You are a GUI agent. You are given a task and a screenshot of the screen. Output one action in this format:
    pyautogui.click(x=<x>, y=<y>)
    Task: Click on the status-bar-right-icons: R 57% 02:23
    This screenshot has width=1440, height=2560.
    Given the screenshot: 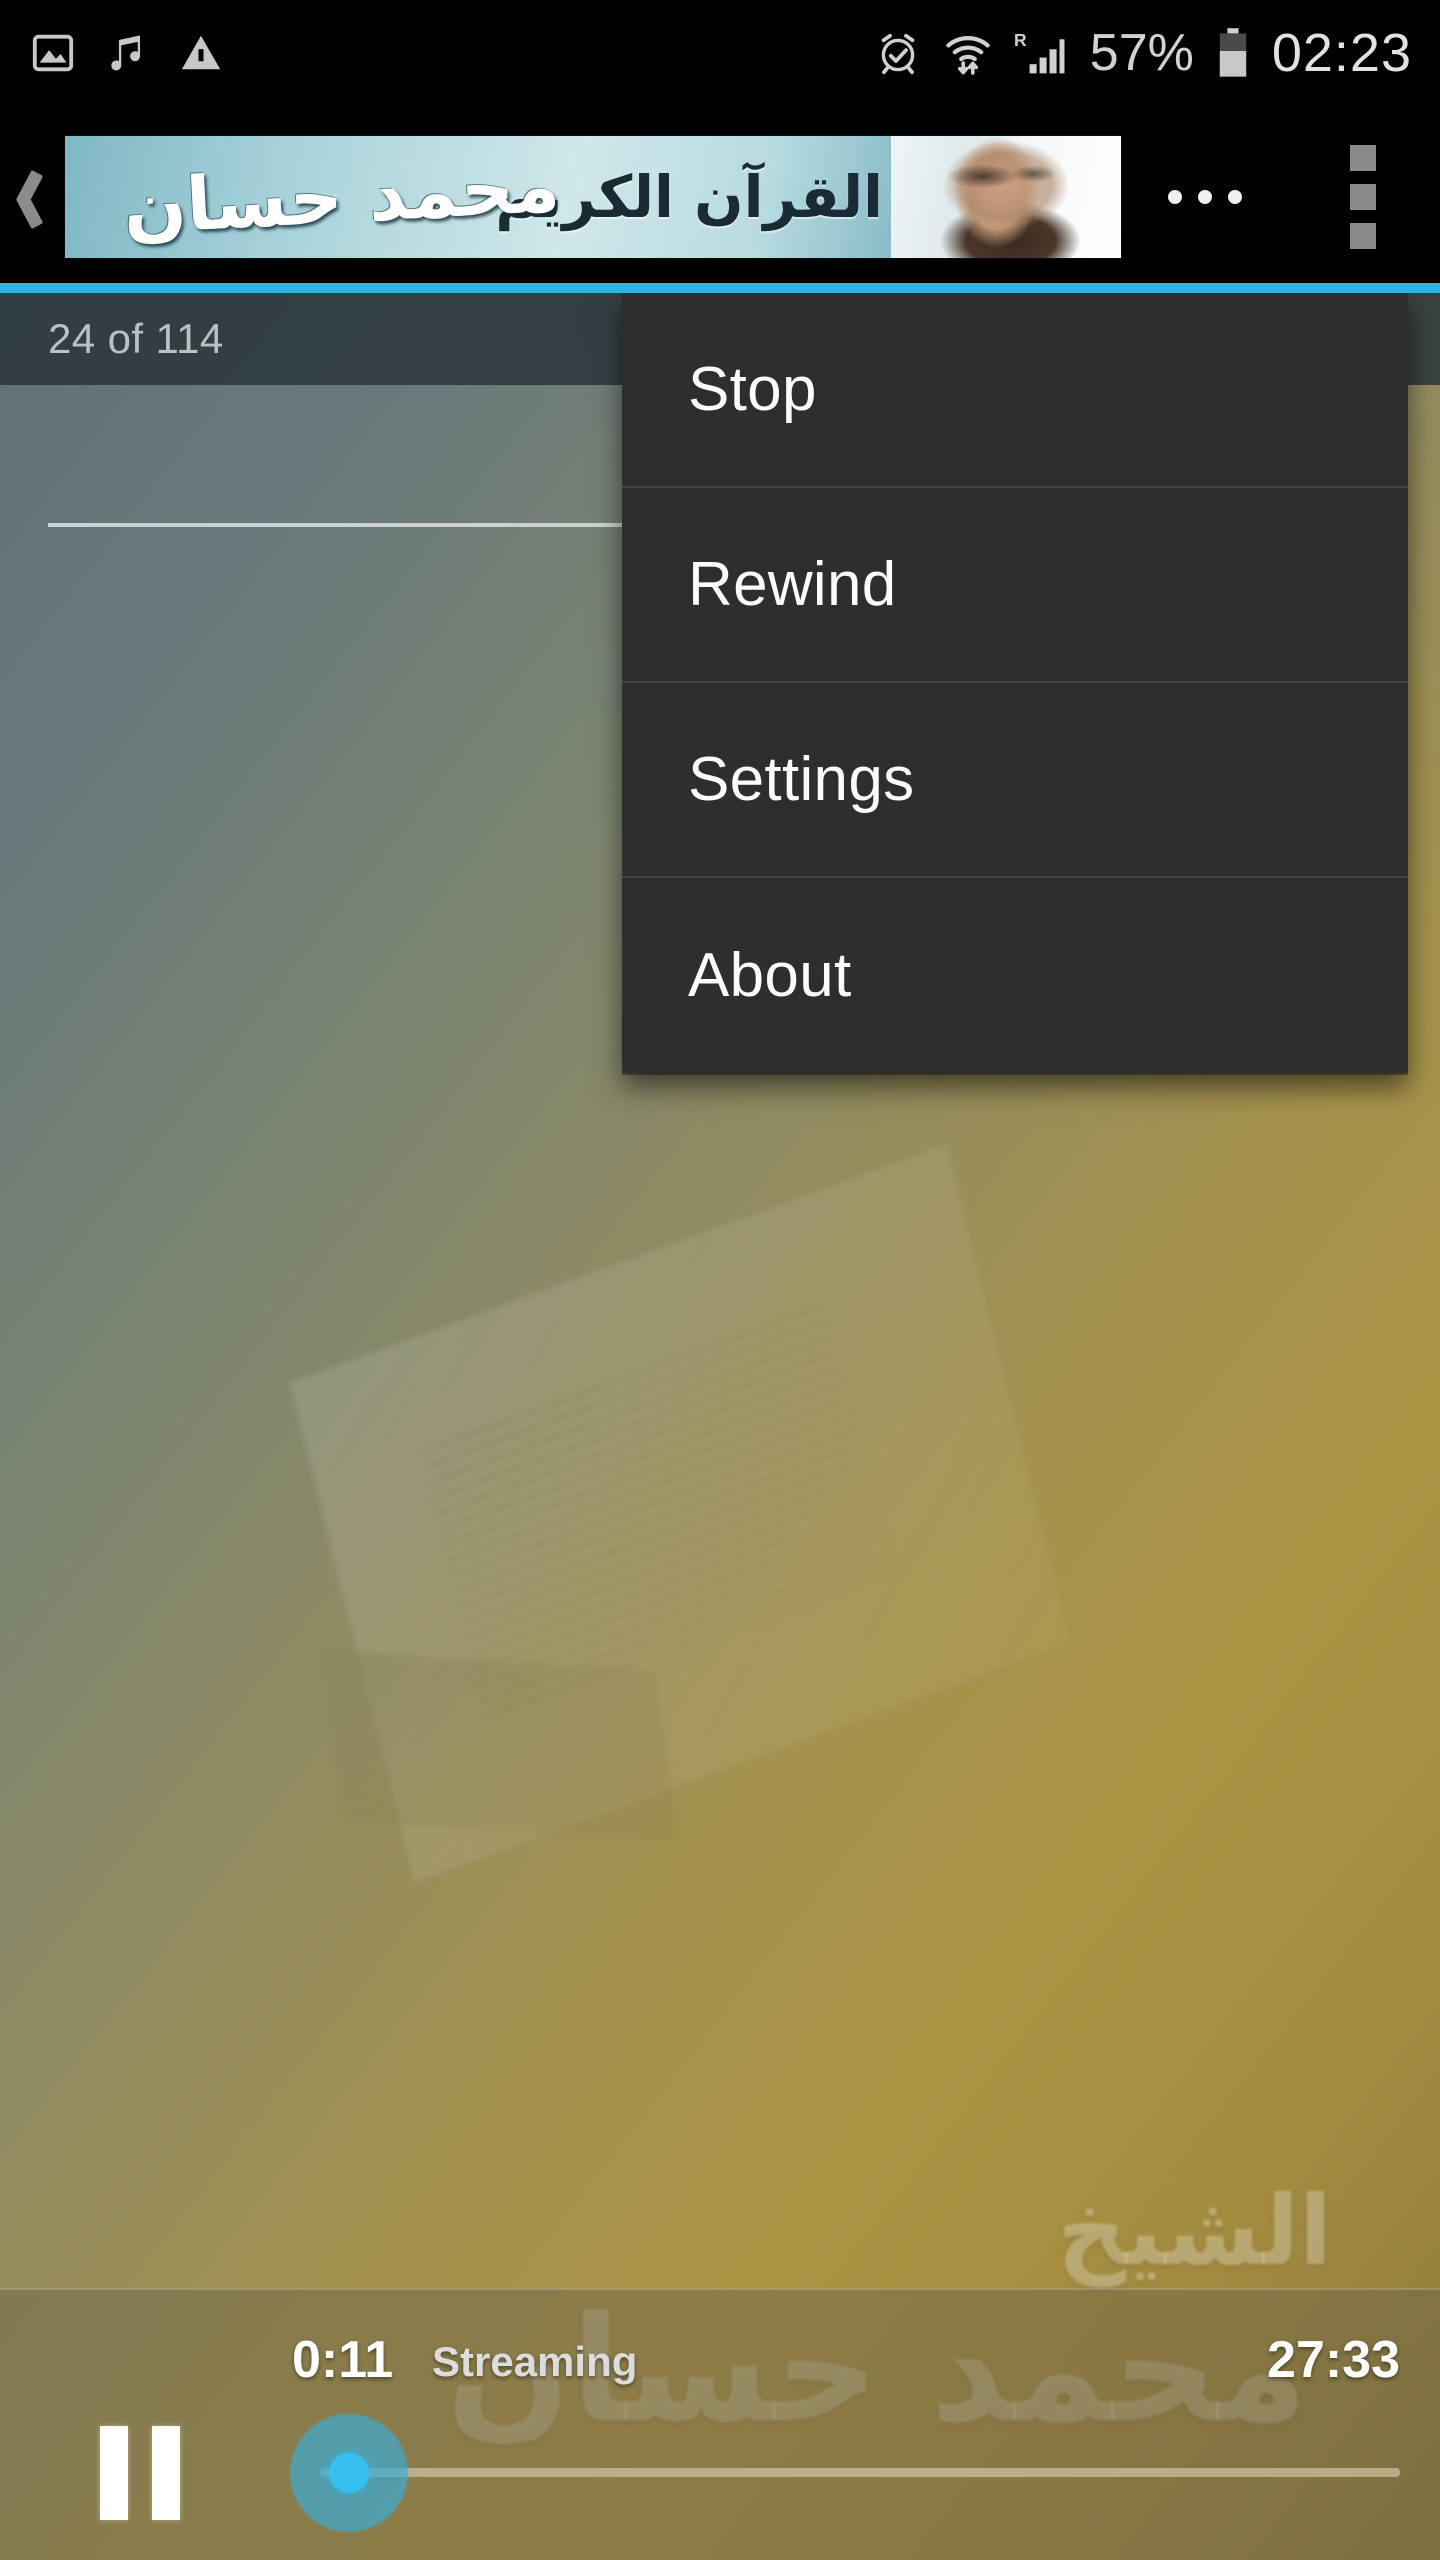 What is the action you would take?
    pyautogui.click(x=1157, y=53)
    